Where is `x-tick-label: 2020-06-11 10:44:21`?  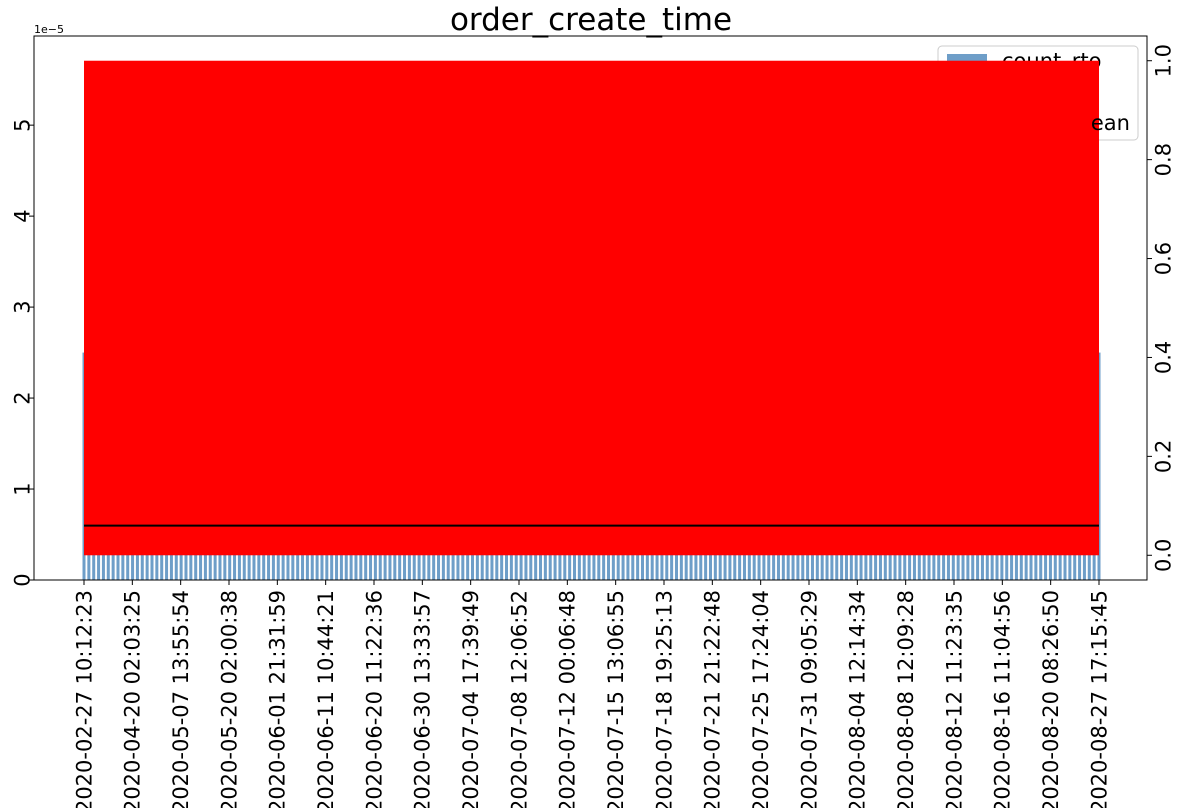
x-tick-label: 2020-06-11 10:44:21 is located at coordinates (326, 699).